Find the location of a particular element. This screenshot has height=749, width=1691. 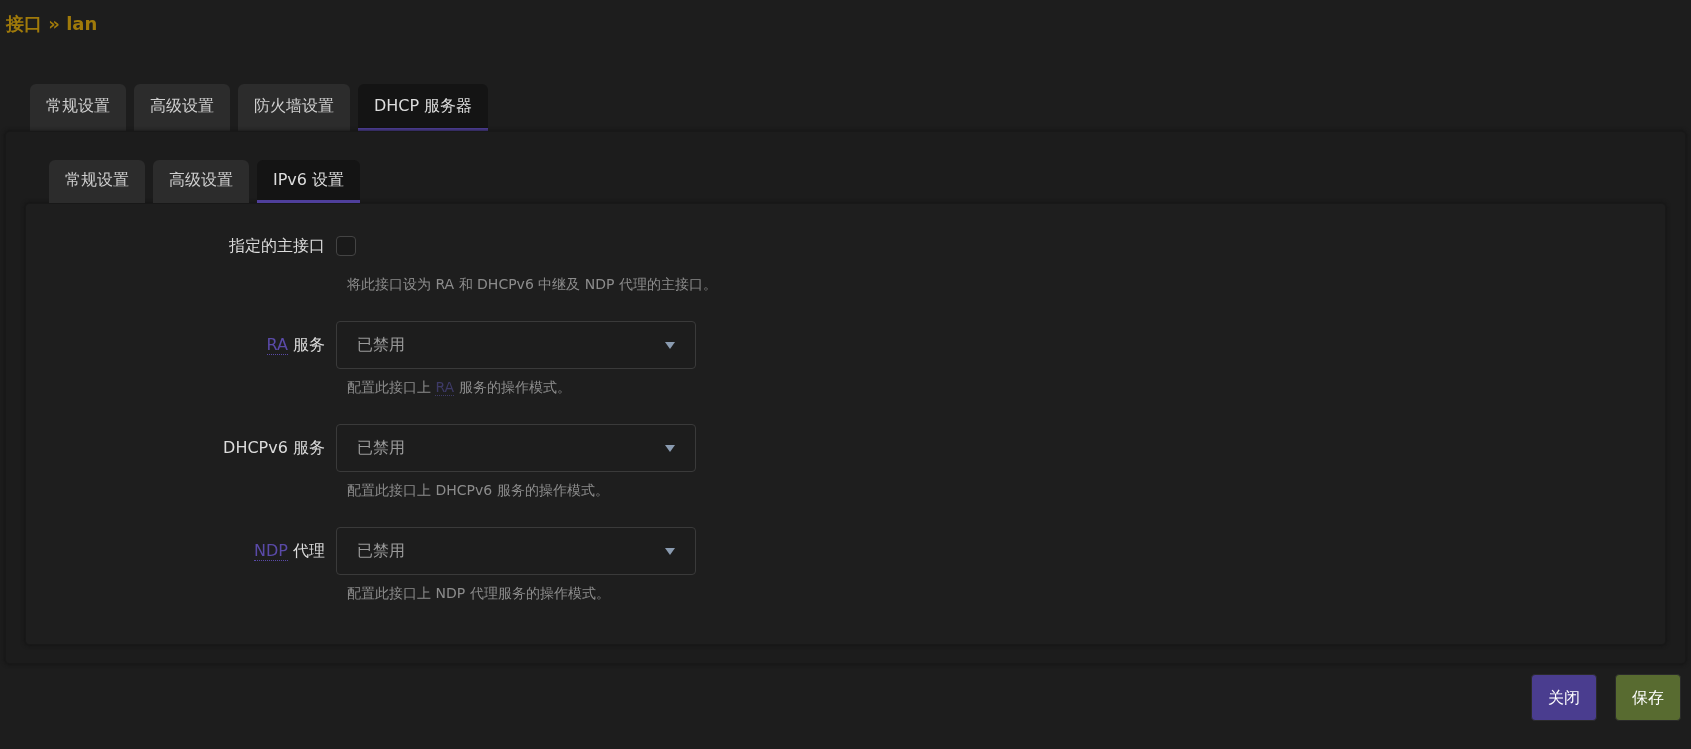

checkbox is located at coordinates (346, 246).